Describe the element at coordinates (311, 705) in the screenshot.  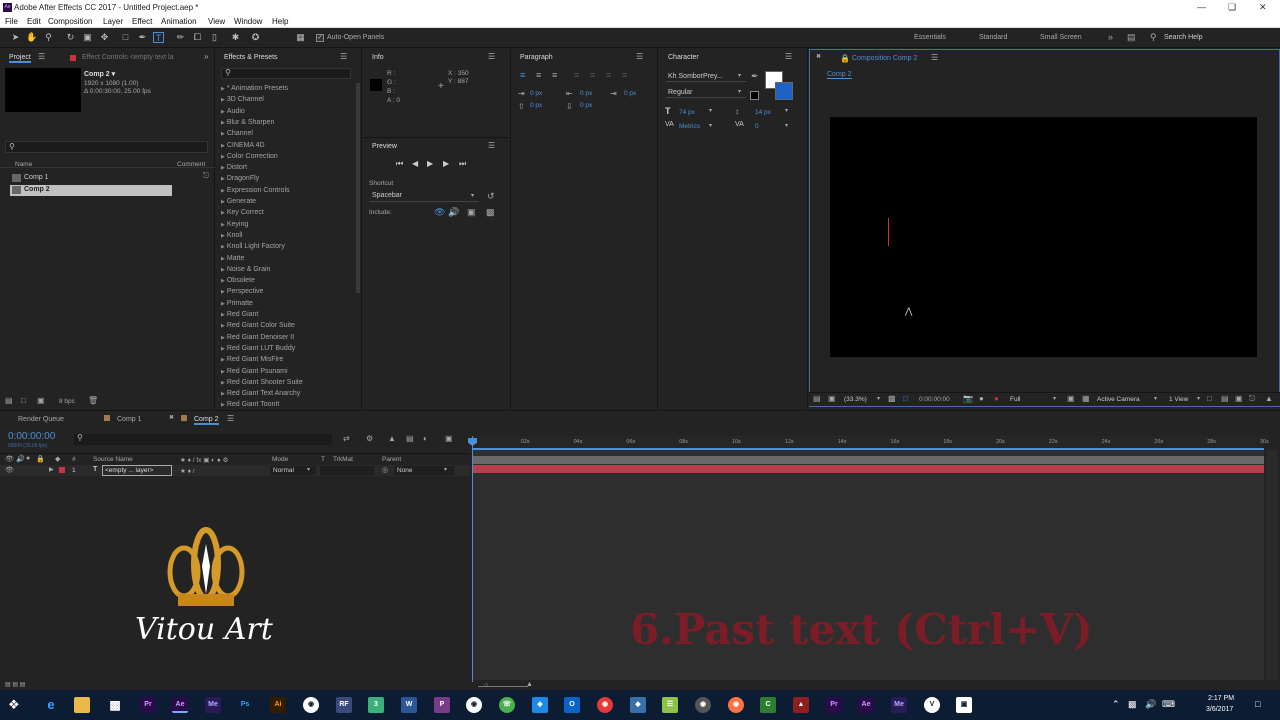
I see `app-circle-icon: ◉` at that location.